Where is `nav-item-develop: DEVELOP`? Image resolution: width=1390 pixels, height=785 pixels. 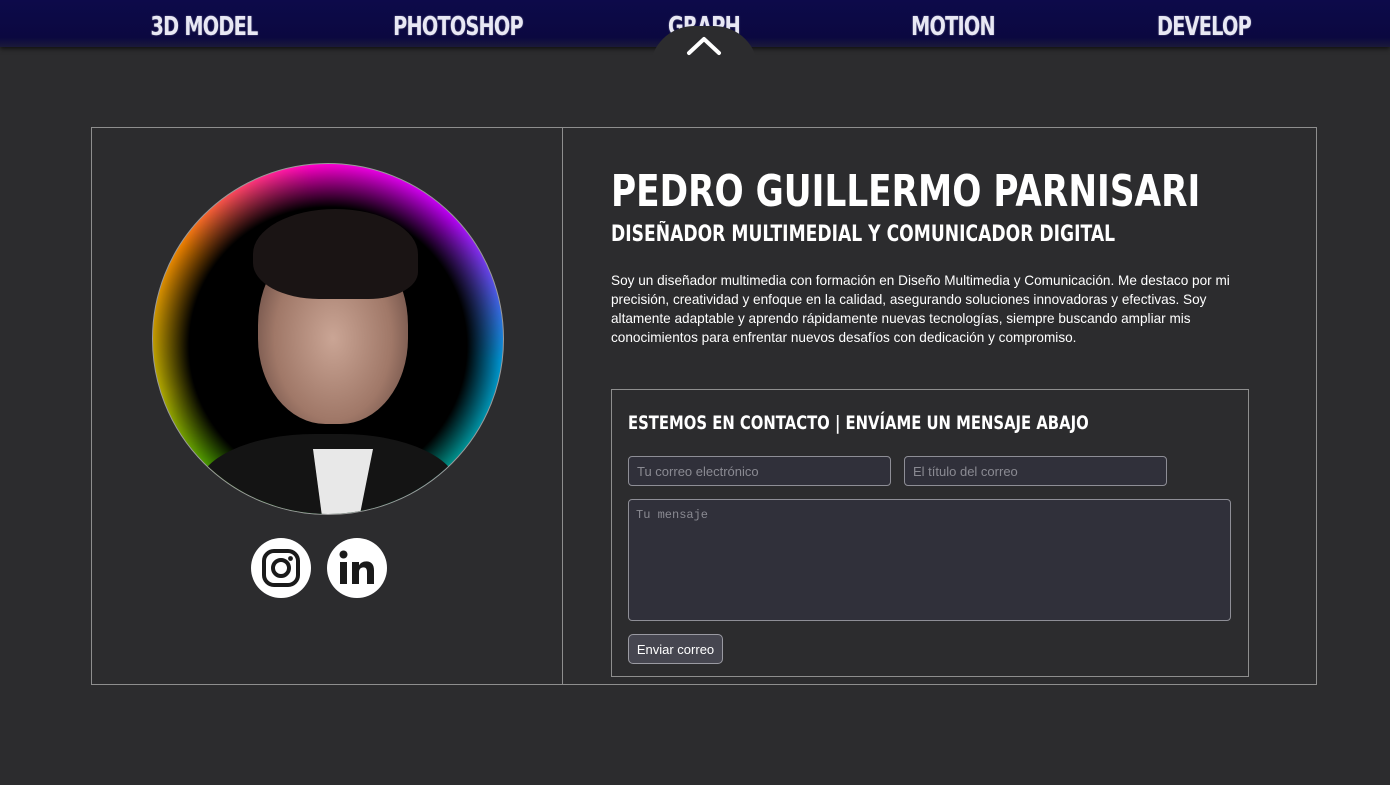 nav-item-develop: DEVELOP is located at coordinates (1204, 29).